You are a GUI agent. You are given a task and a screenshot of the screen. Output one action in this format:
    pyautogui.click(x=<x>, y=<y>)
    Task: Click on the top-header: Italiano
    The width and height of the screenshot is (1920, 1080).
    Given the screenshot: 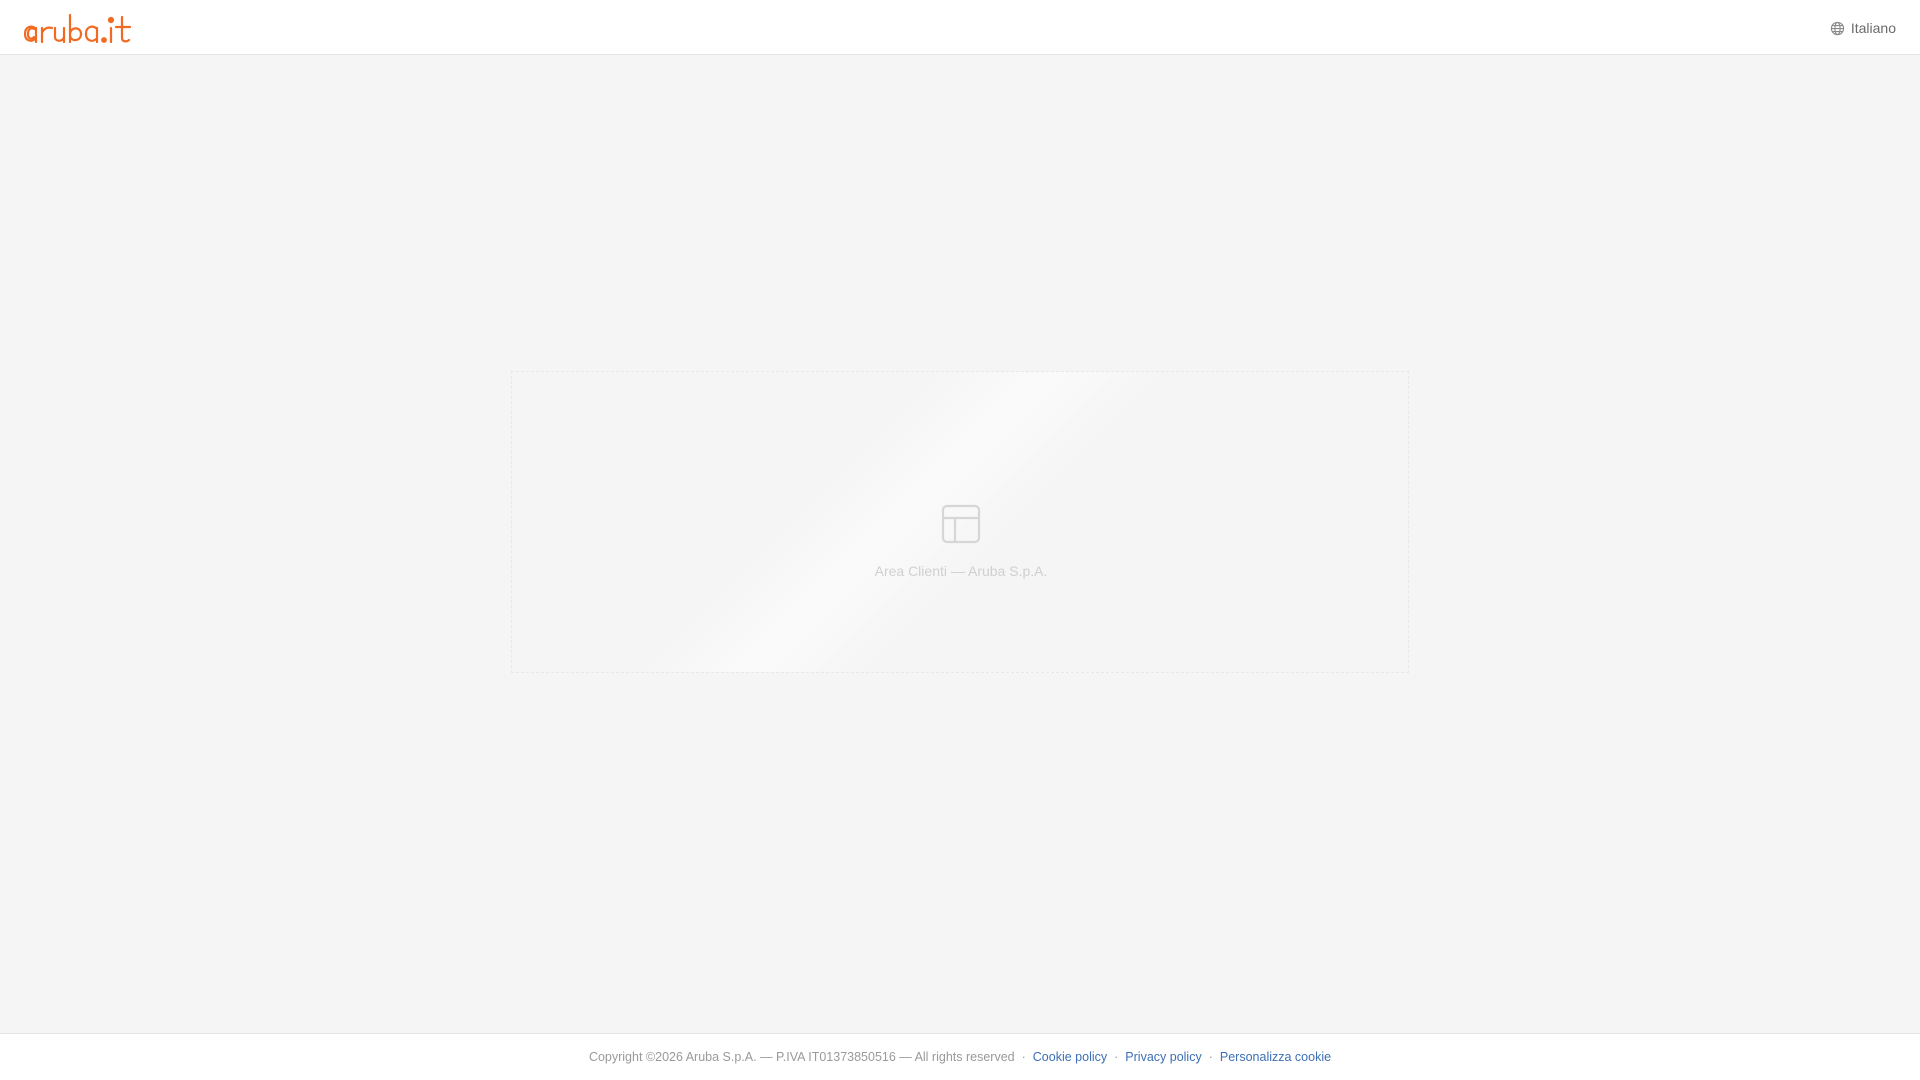 What is the action you would take?
    pyautogui.click(x=960, y=27)
    